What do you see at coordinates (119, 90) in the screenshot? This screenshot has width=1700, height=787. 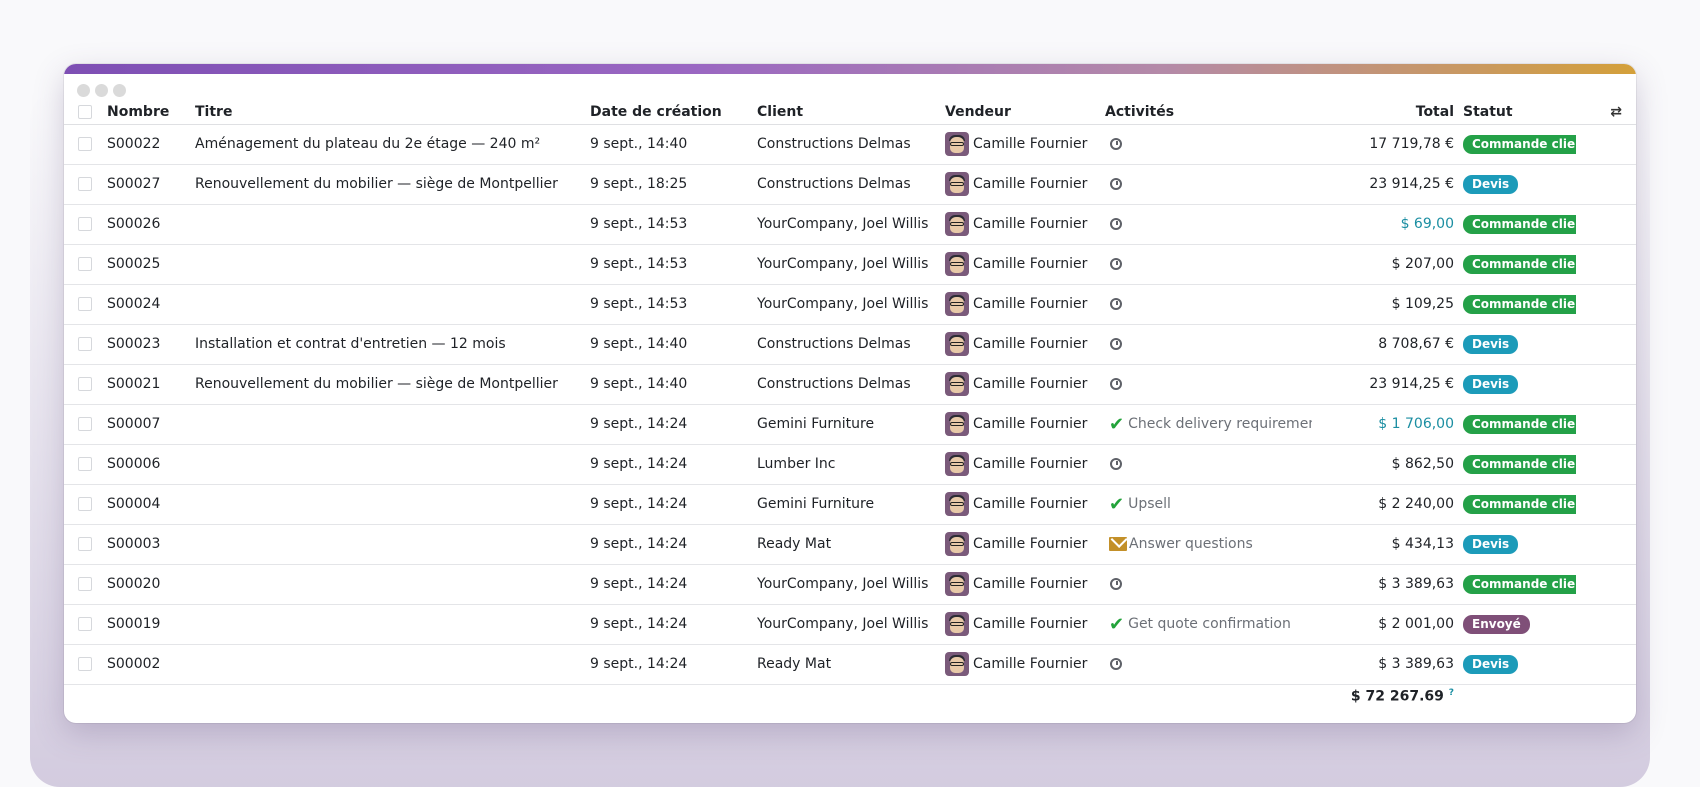 I see `window-control-maximize` at bounding box center [119, 90].